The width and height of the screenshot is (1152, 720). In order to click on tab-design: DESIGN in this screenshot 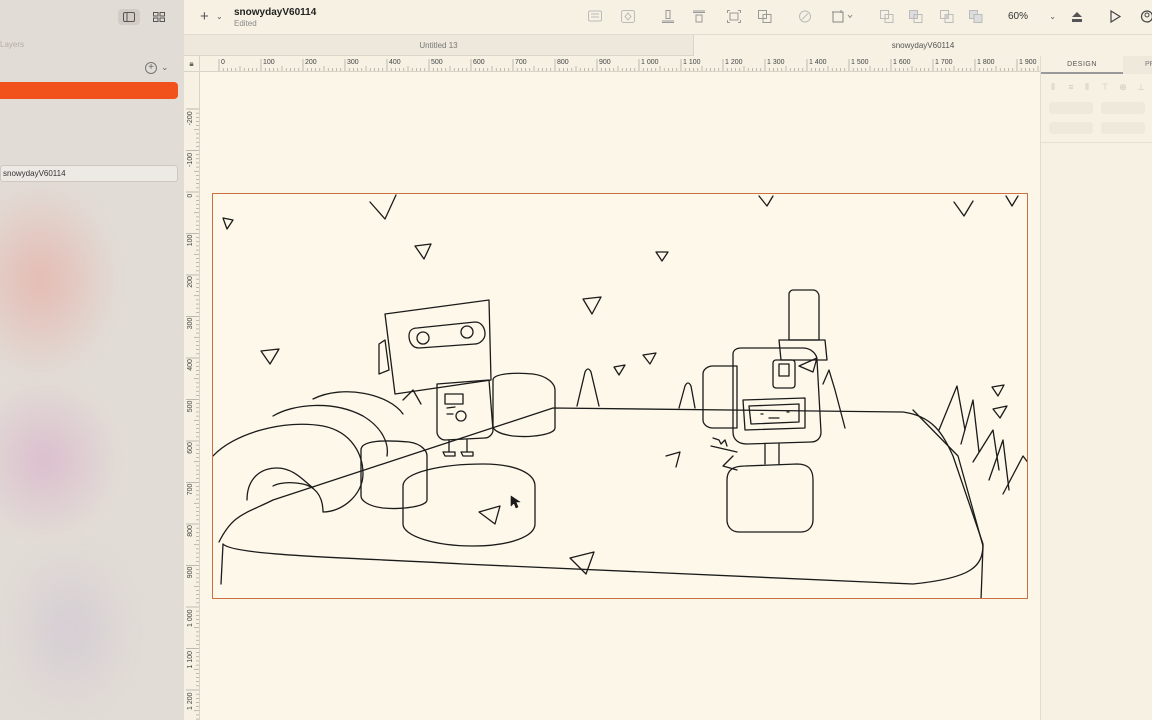, I will do `click(1082, 65)`.